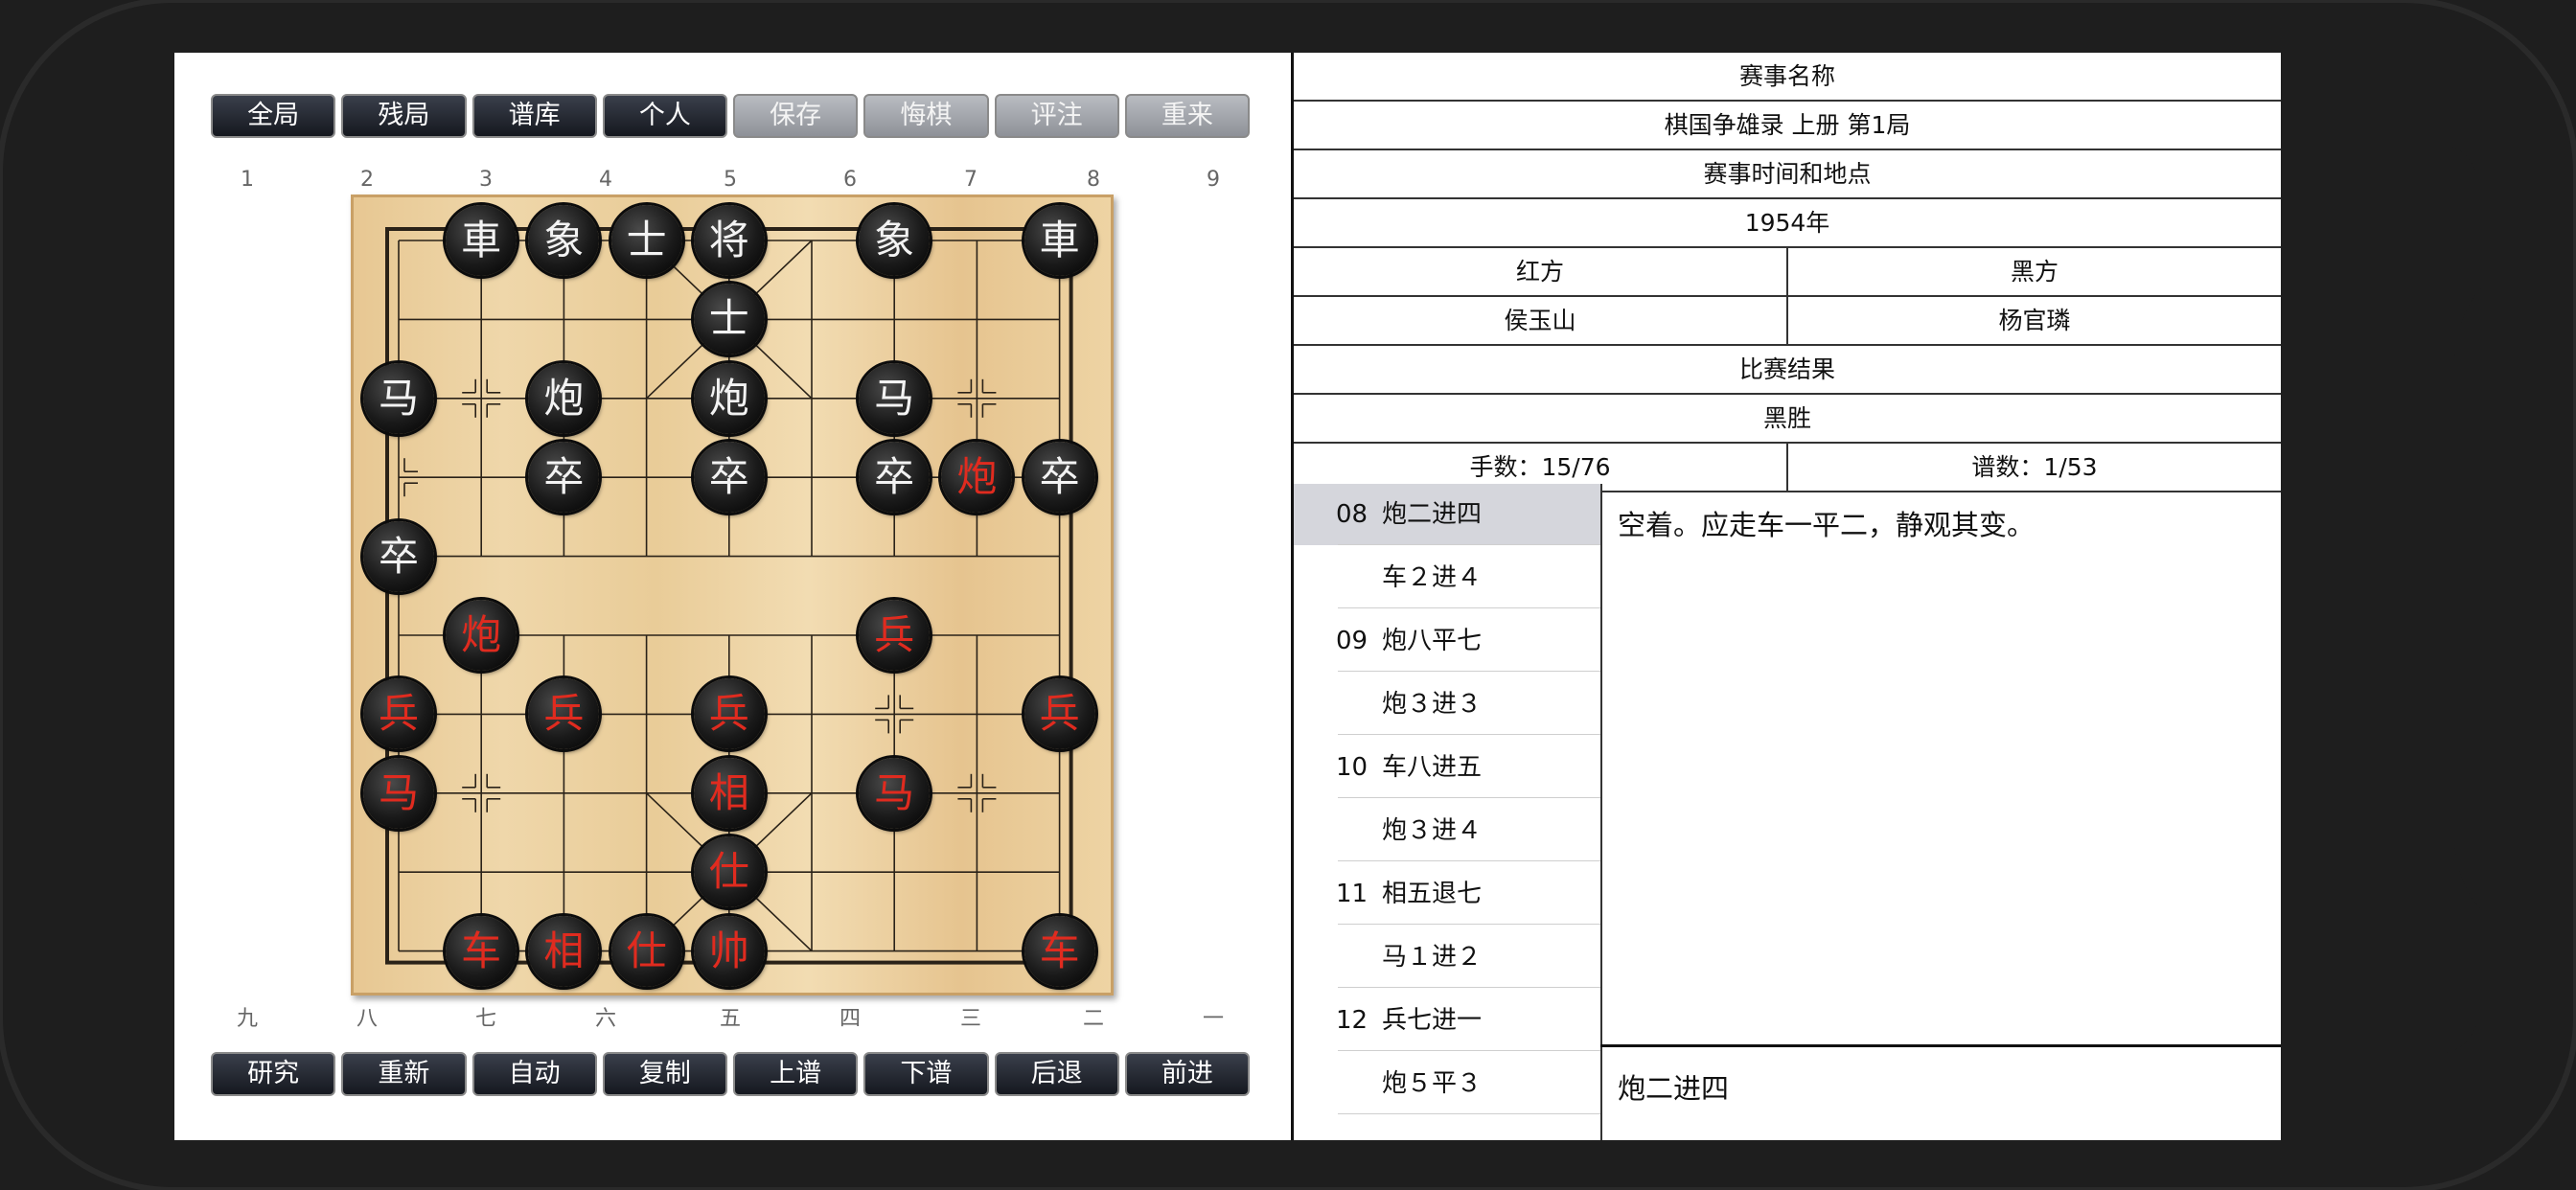 This screenshot has width=2576, height=1190. Describe the element at coordinates (1093, 1019) in the screenshot. I see `file-label: 二` at that location.